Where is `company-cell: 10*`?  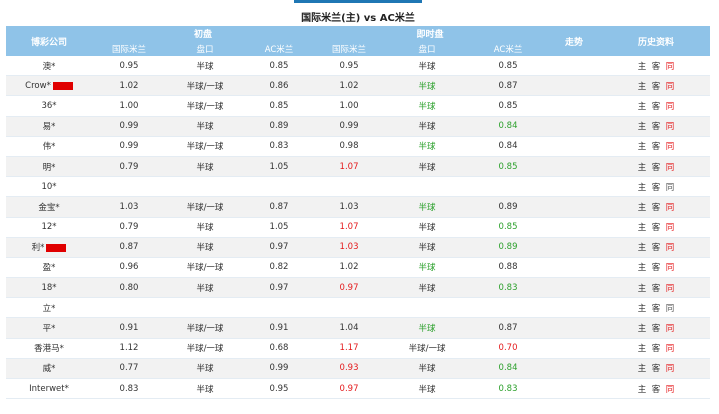 company-cell: 10* is located at coordinates (49, 187).